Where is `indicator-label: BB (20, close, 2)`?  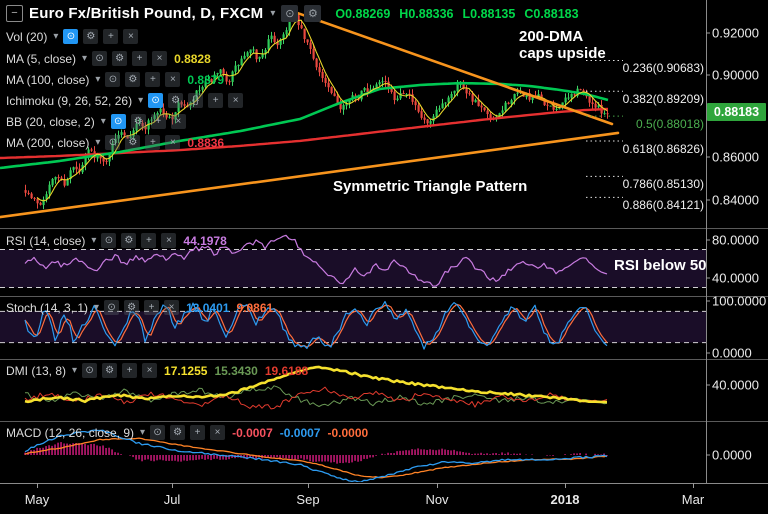
indicator-label: BB (20, close, 2) is located at coordinates (50, 122).